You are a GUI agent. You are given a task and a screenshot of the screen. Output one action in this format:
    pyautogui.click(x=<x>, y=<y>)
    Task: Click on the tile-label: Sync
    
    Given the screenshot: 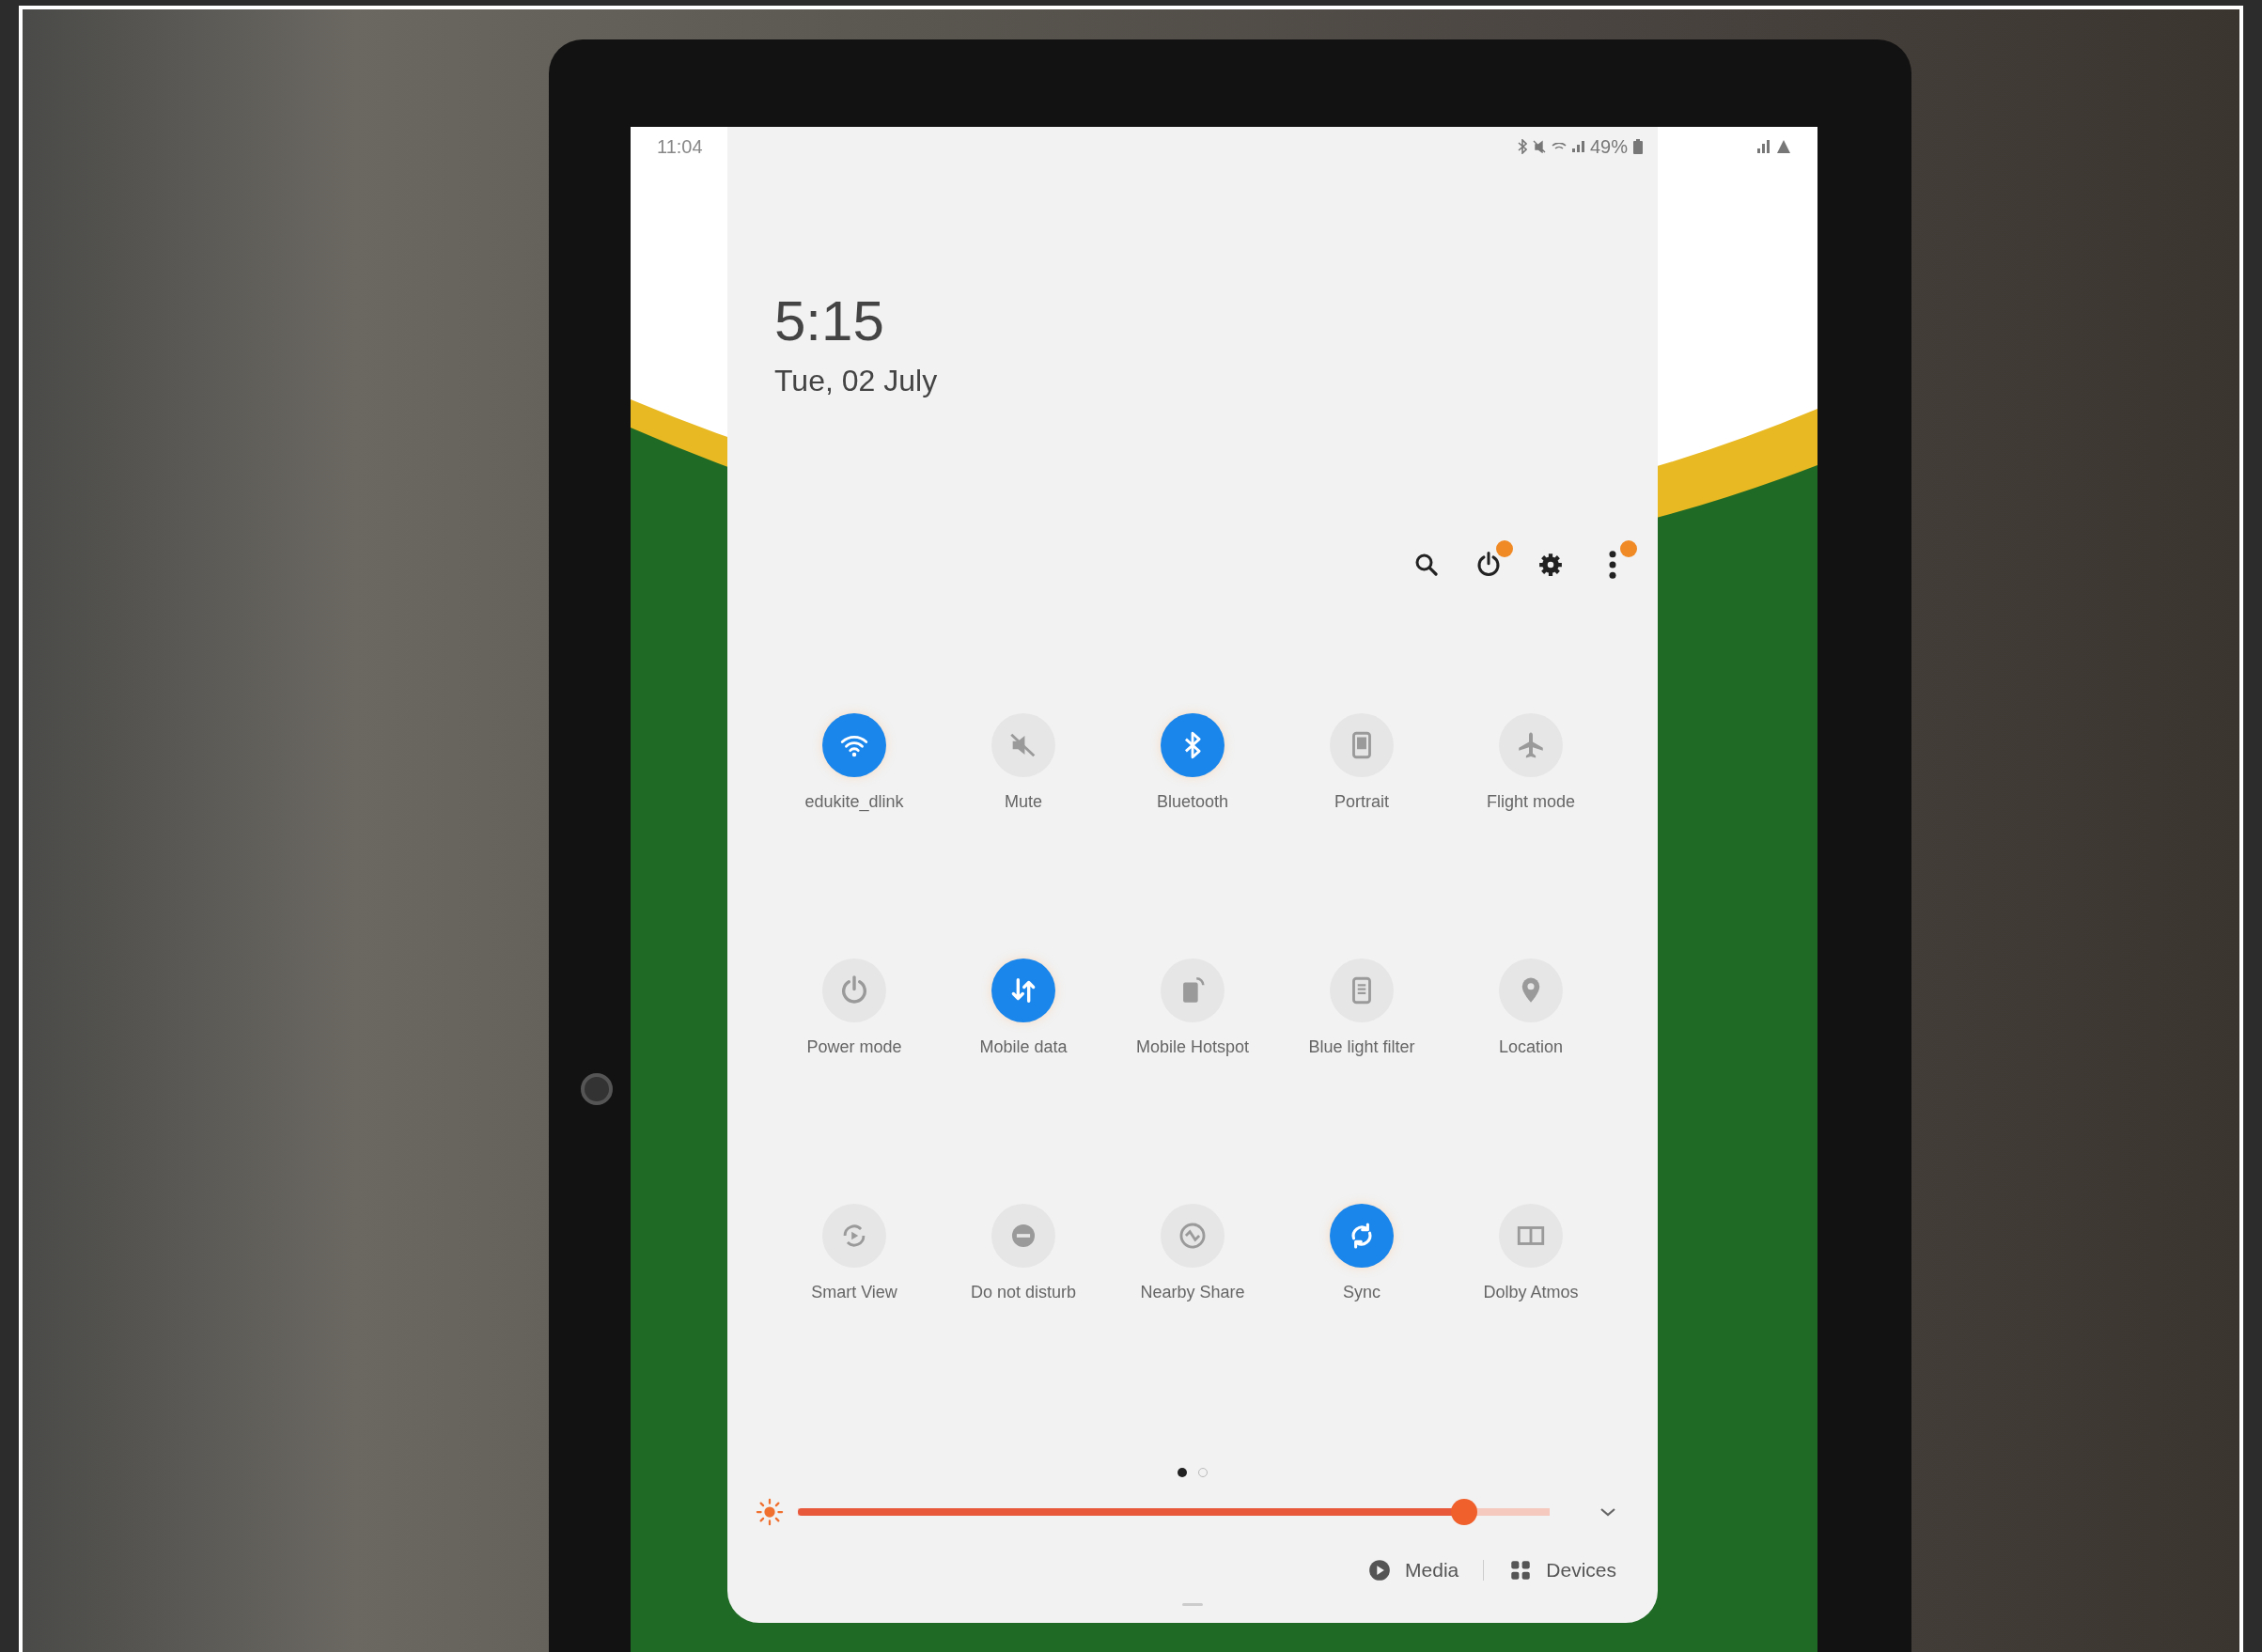 What is the action you would take?
    pyautogui.click(x=1362, y=1292)
    